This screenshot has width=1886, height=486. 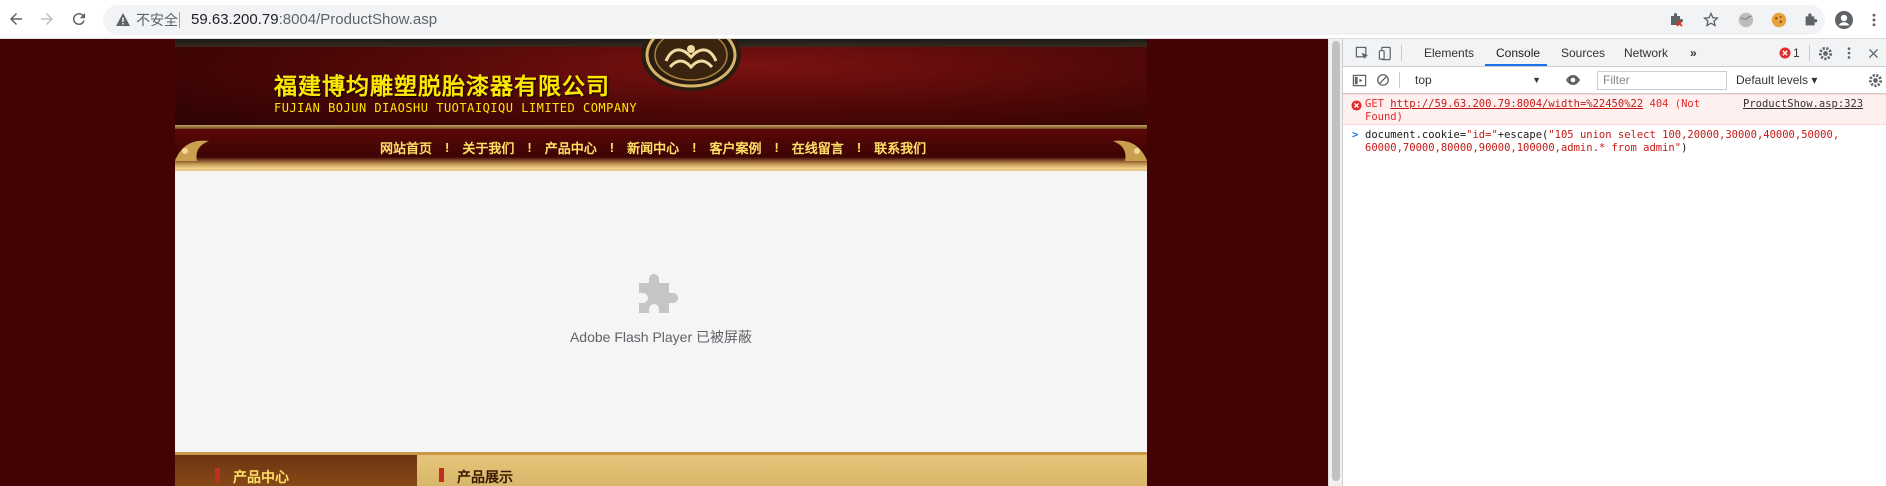 What do you see at coordinates (1518, 53) in the screenshot?
I see `tab-console: Console` at bounding box center [1518, 53].